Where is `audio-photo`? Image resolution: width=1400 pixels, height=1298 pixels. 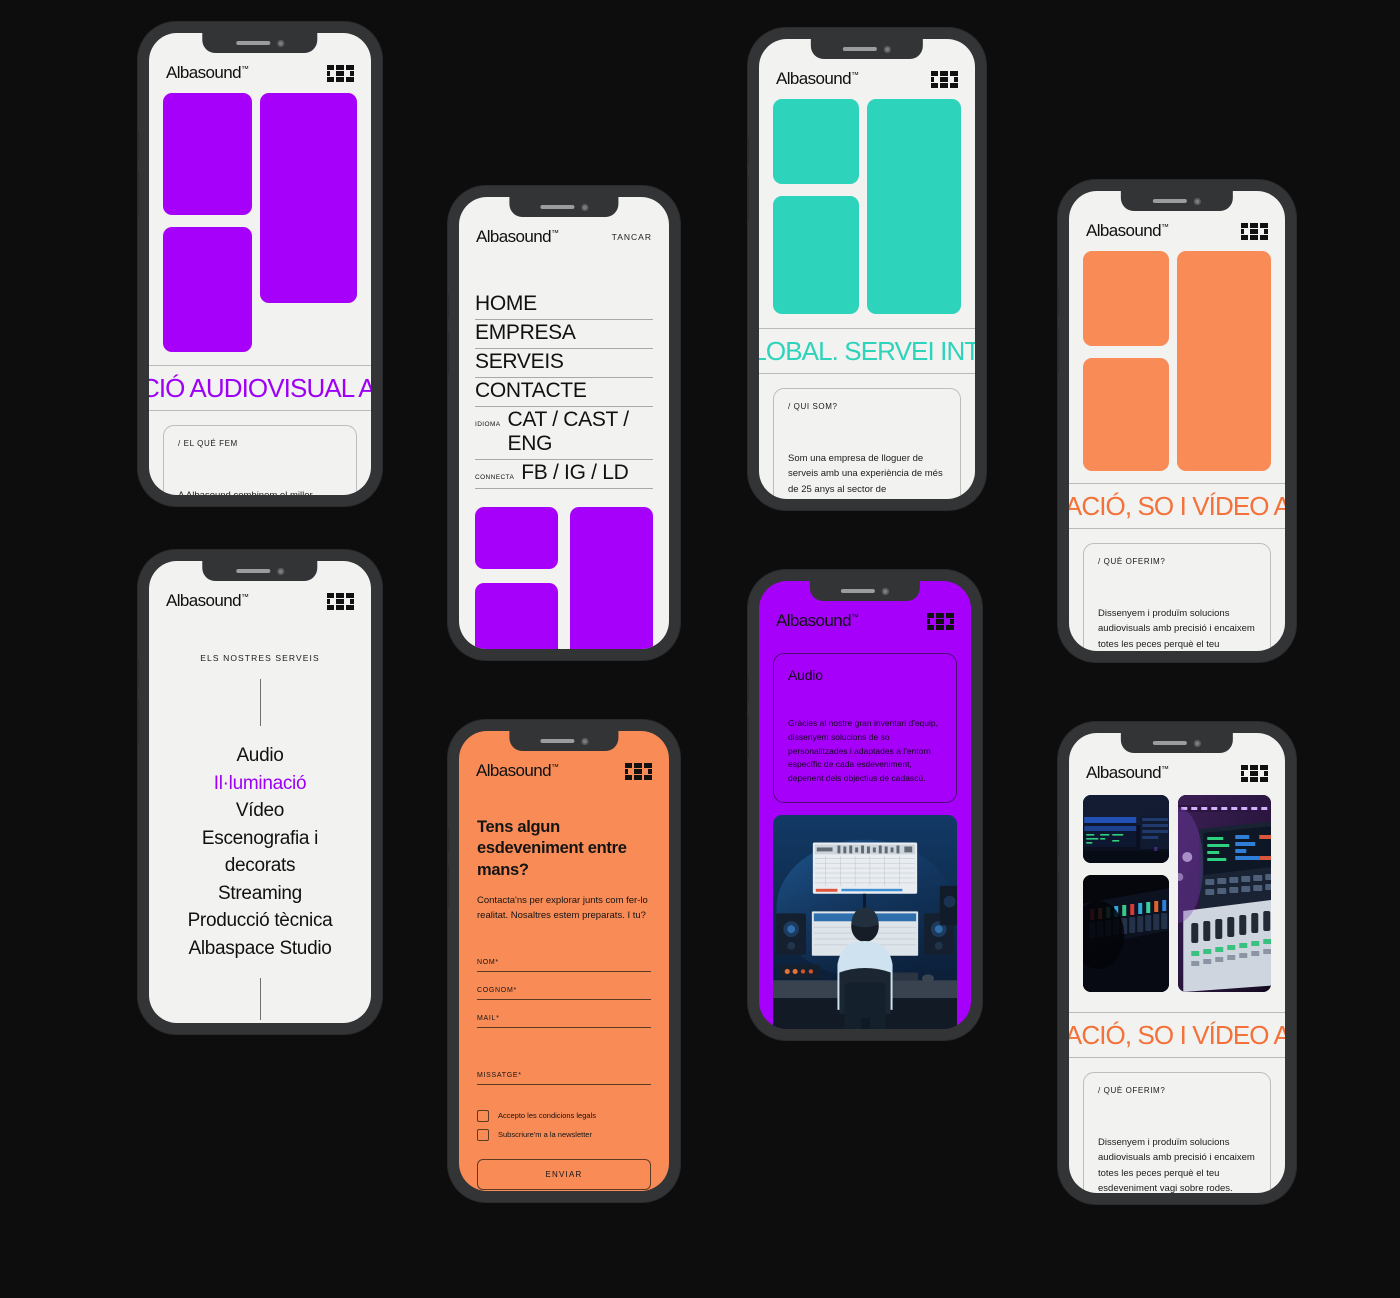 audio-photo is located at coordinates (865, 921).